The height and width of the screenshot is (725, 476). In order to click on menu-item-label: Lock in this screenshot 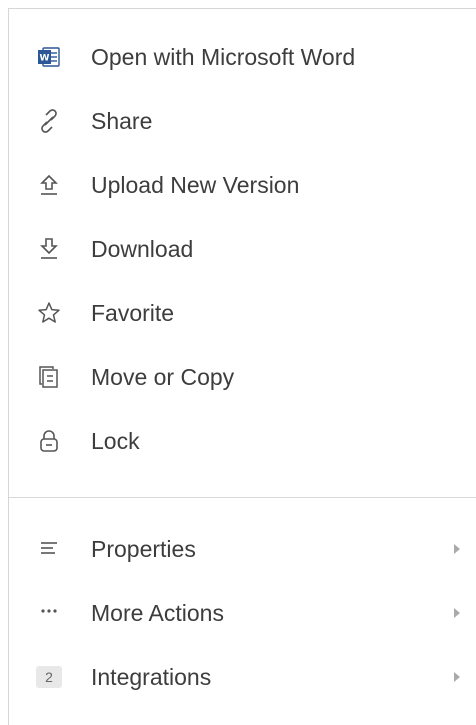, I will do `click(115, 440)`.